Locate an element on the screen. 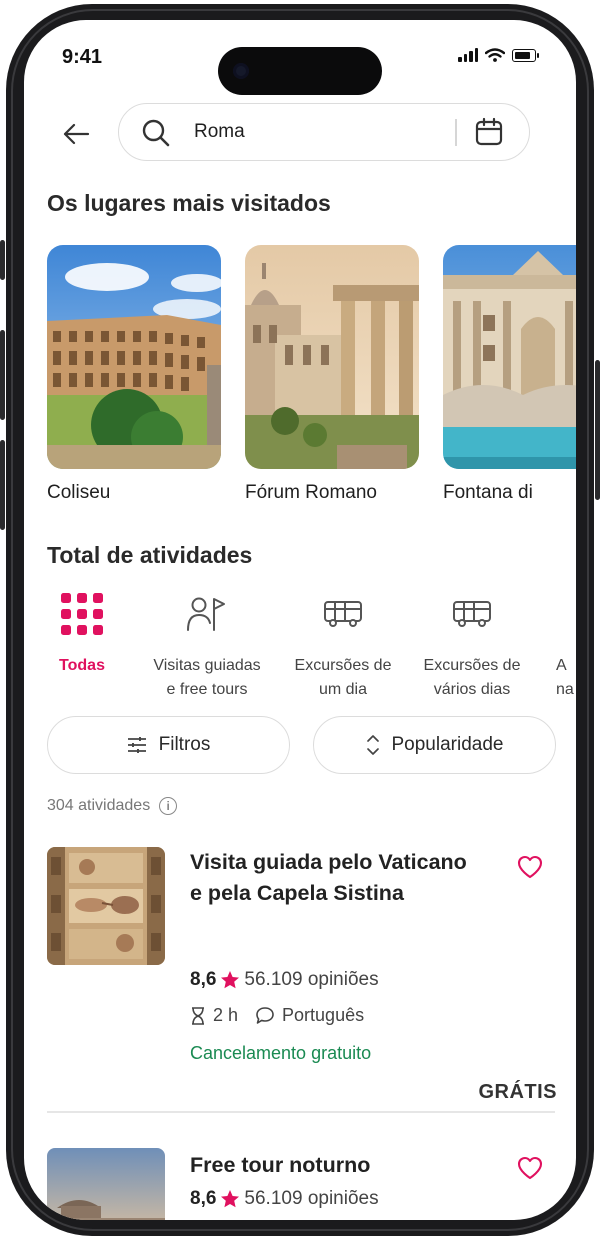  grid-icon is located at coordinates (82, 614).